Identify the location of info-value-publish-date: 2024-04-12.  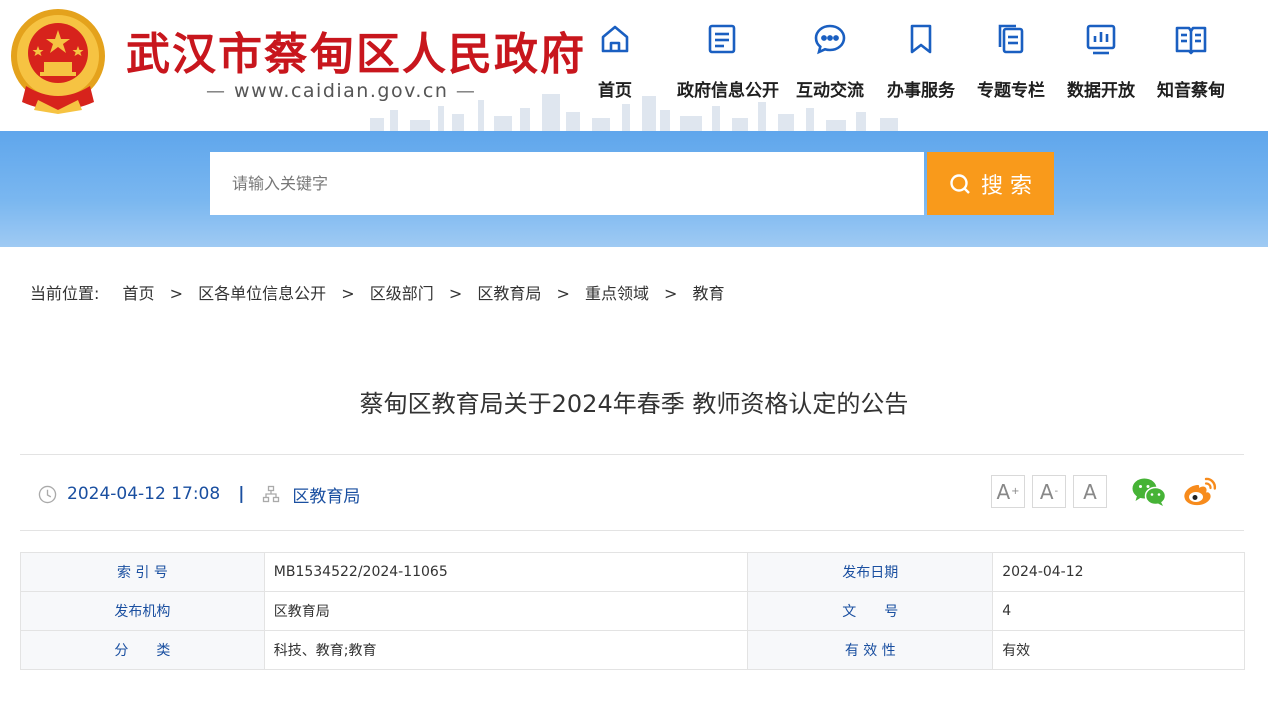
(1118, 572).